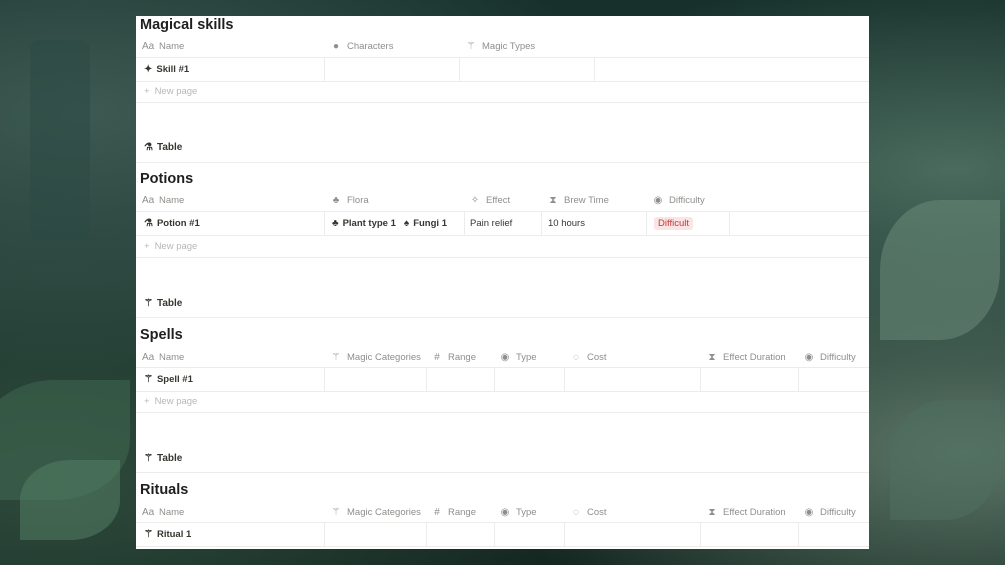 The height and width of the screenshot is (565, 1005). Describe the element at coordinates (167, 179) in the screenshot. I see `database-title-potions: Potions` at that location.